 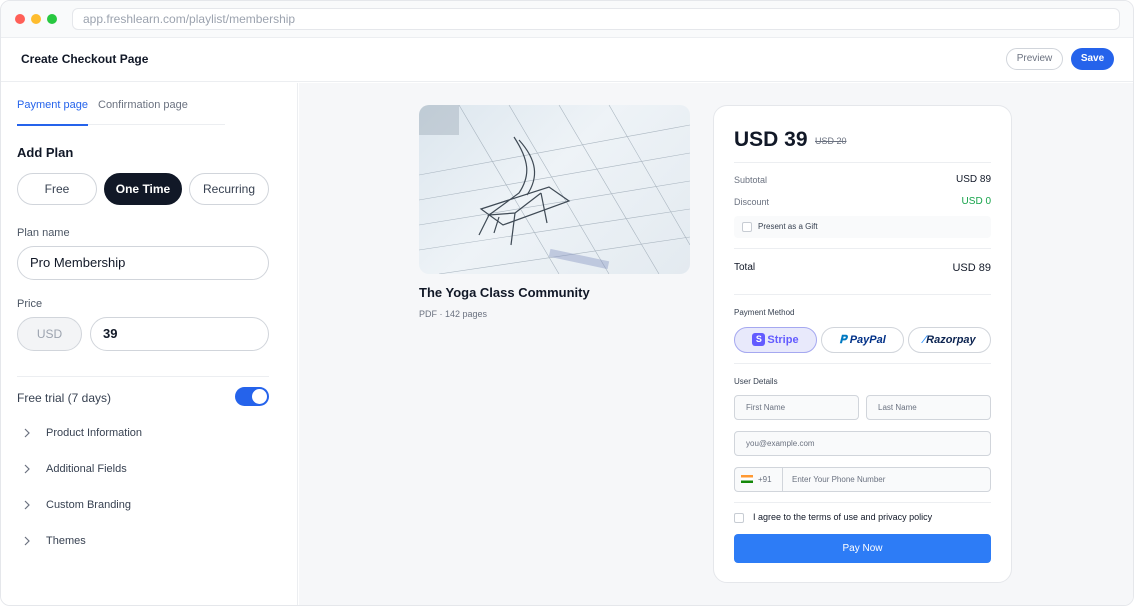 What do you see at coordinates (30, 304) in the screenshot?
I see `price-label: Price` at bounding box center [30, 304].